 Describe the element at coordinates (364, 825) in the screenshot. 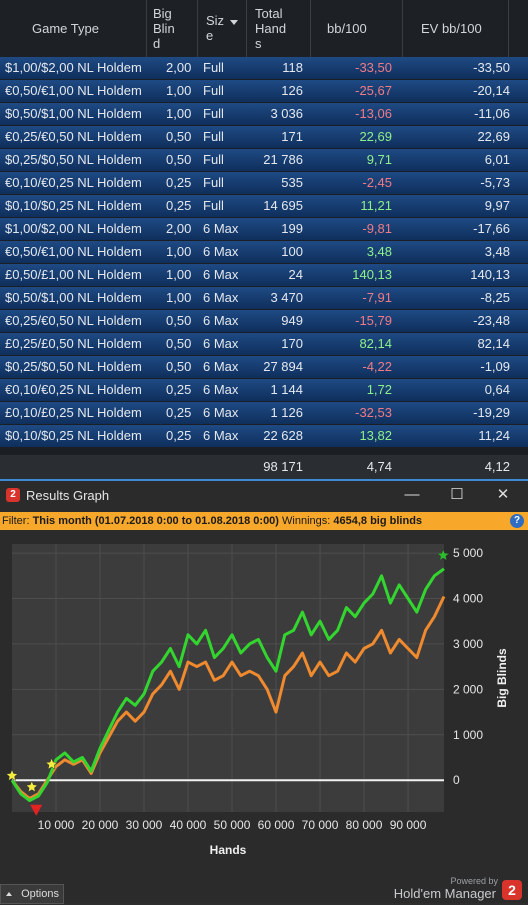

I see `x-tick-label: 80 000` at that location.